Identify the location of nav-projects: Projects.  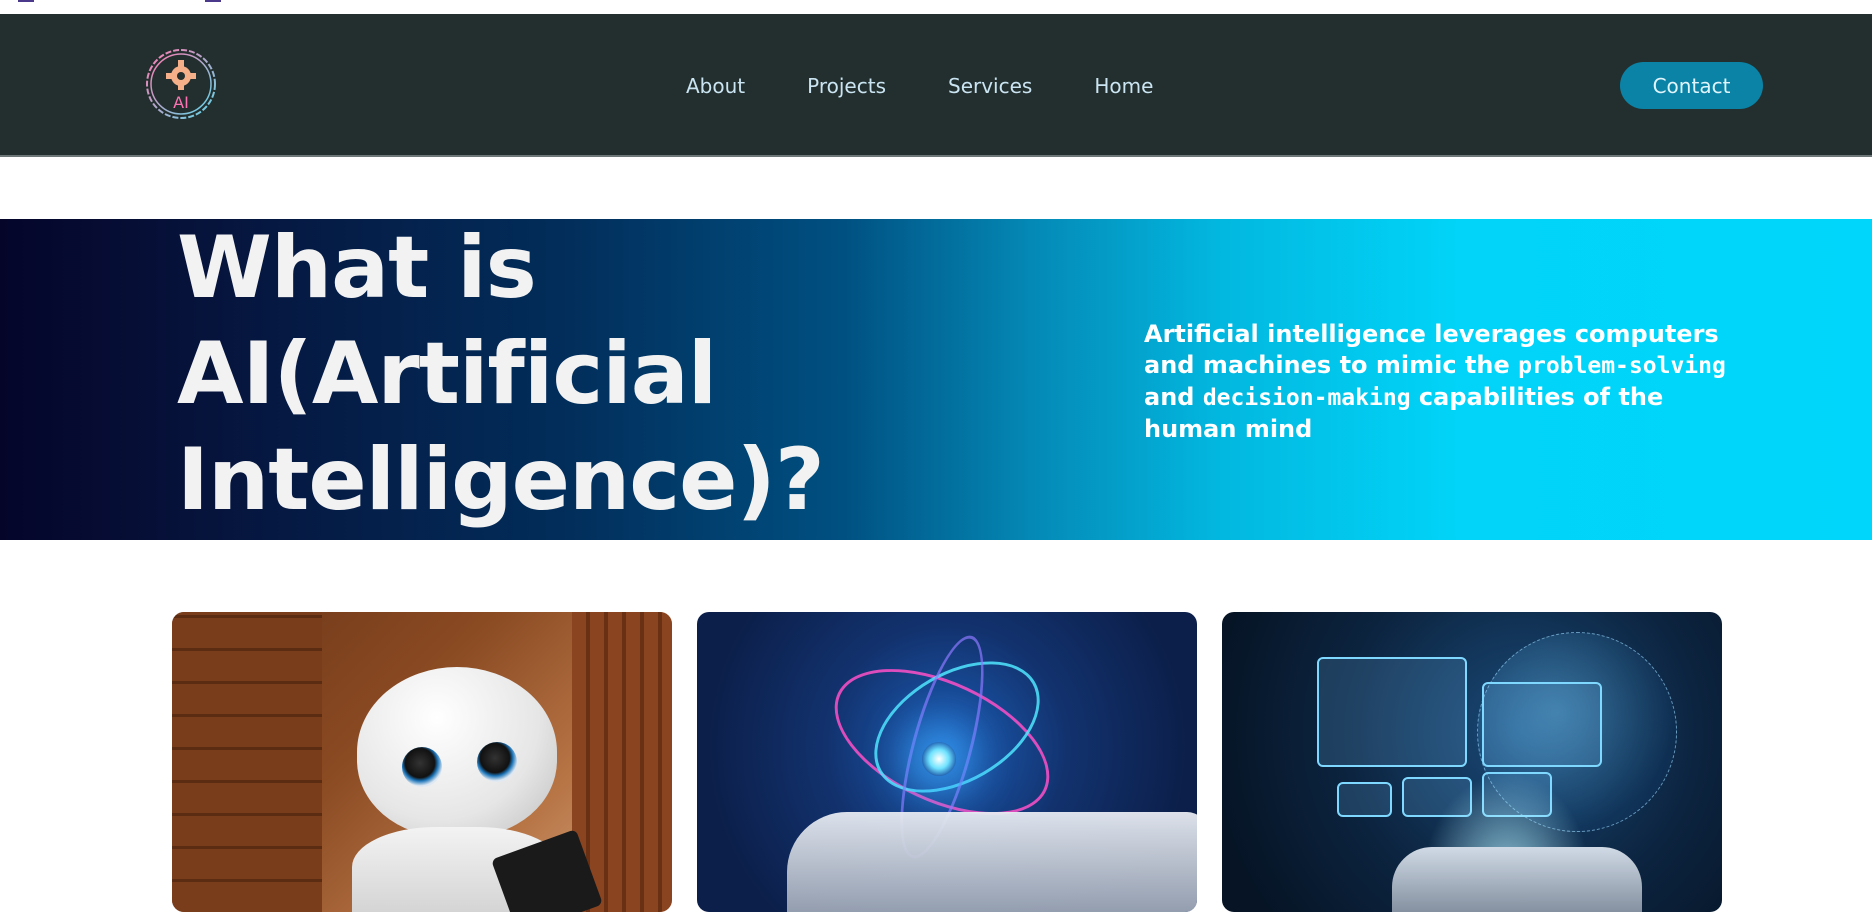
(846, 86).